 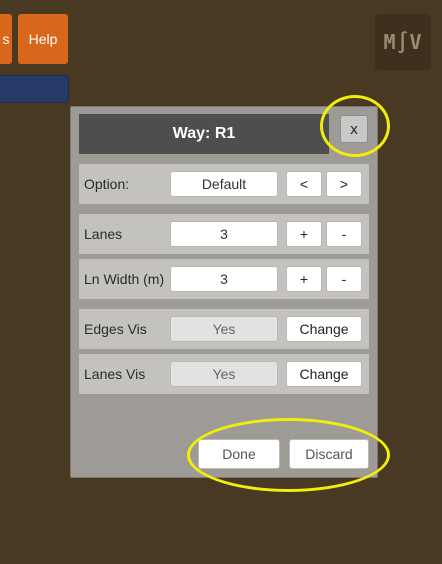 I want to click on close-highlight-ellipse, so click(x=355, y=126).